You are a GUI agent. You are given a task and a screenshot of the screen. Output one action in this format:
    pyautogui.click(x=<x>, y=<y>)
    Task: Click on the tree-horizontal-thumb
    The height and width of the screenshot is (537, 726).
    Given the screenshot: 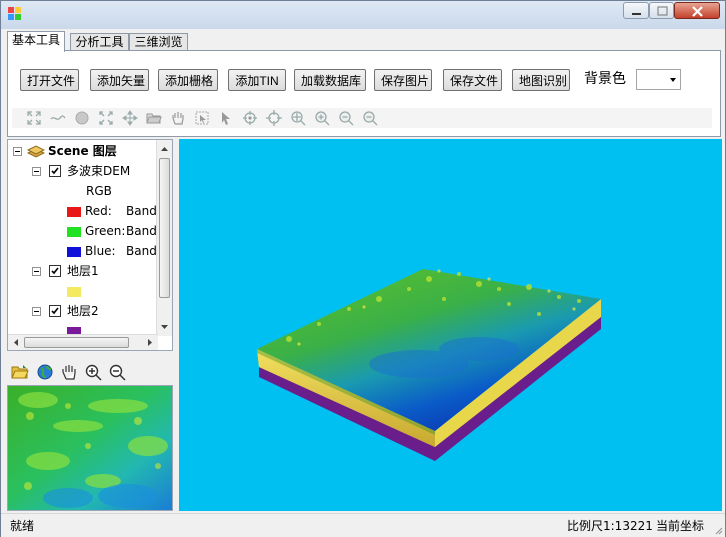 What is the action you would take?
    pyautogui.click(x=76, y=342)
    